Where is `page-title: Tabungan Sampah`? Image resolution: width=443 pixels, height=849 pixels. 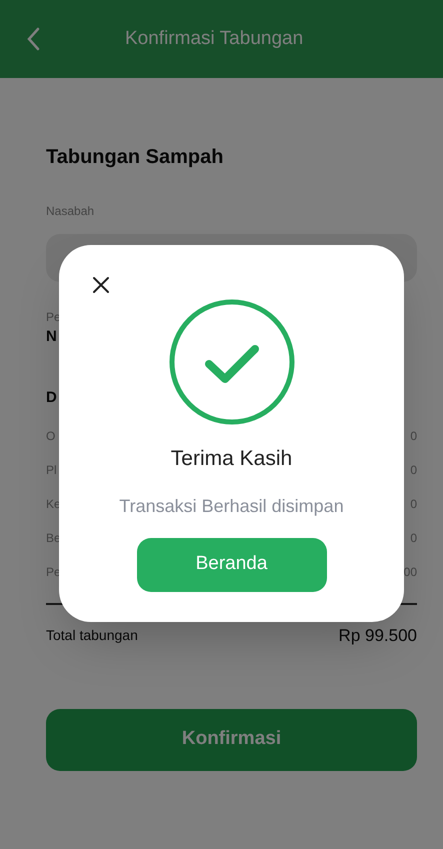 page-title: Tabungan Sampah is located at coordinates (135, 157).